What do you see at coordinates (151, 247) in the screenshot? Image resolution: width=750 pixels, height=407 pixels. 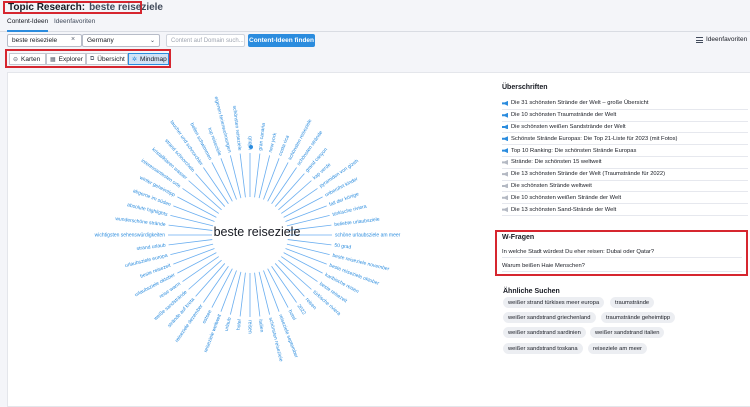 I see `mindmap-topic-label: strand urlaub` at bounding box center [151, 247].